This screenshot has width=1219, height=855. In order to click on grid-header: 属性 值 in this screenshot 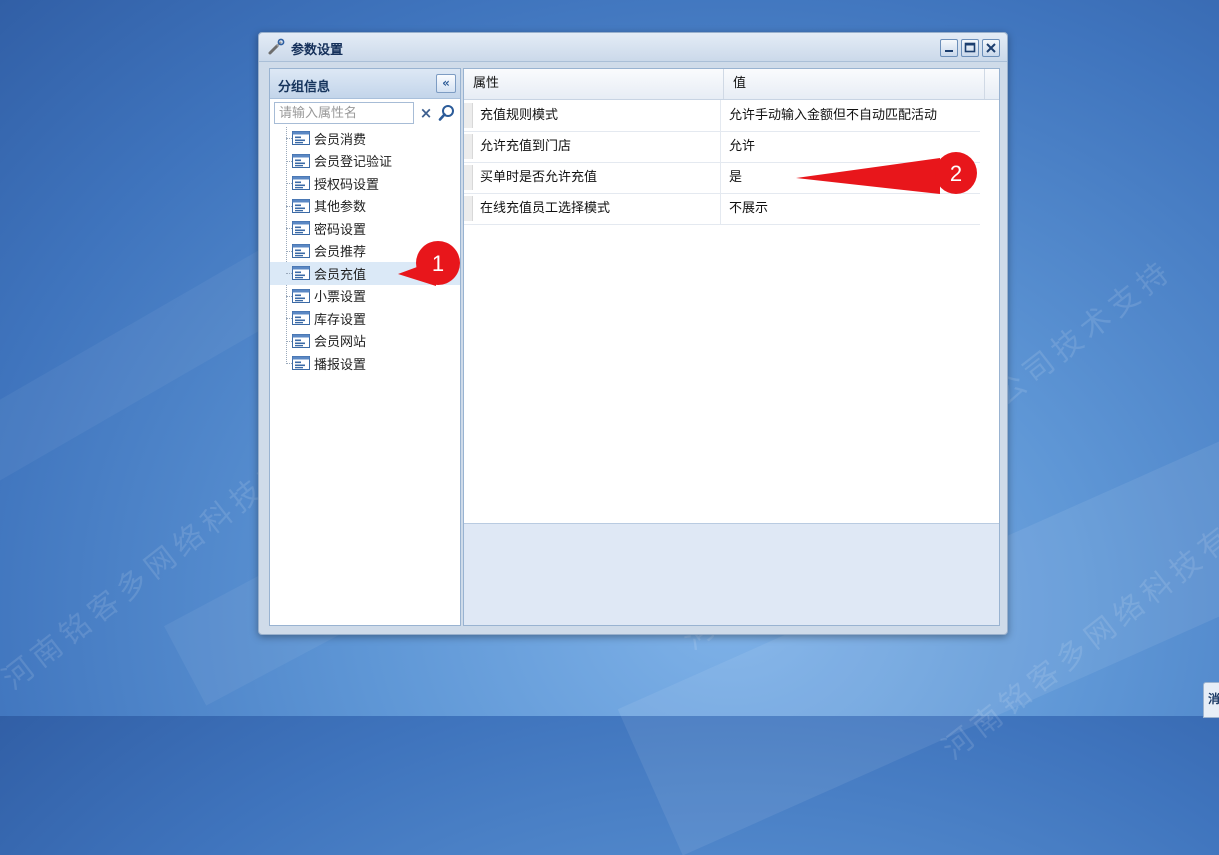, I will do `click(731, 84)`.